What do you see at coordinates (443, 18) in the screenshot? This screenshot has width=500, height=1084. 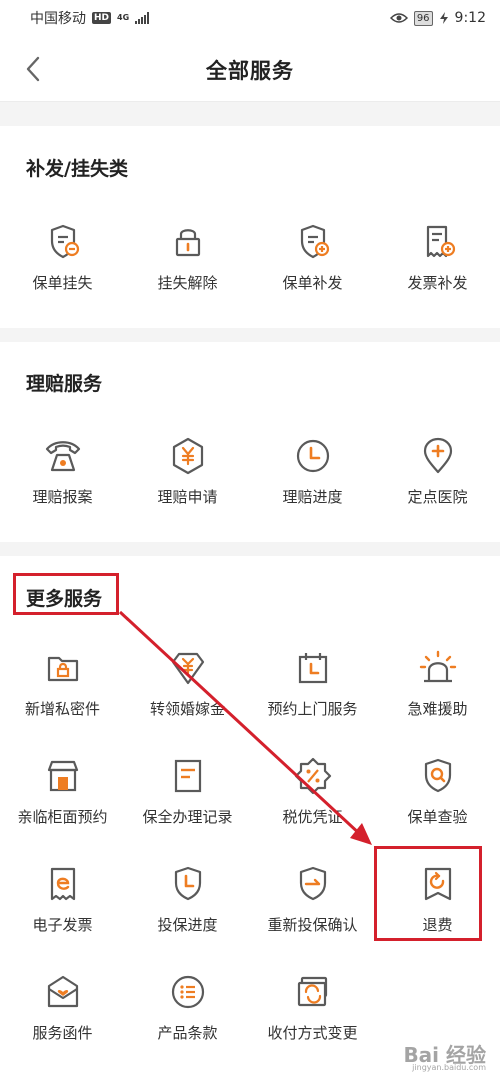 I see `charging-icon` at bounding box center [443, 18].